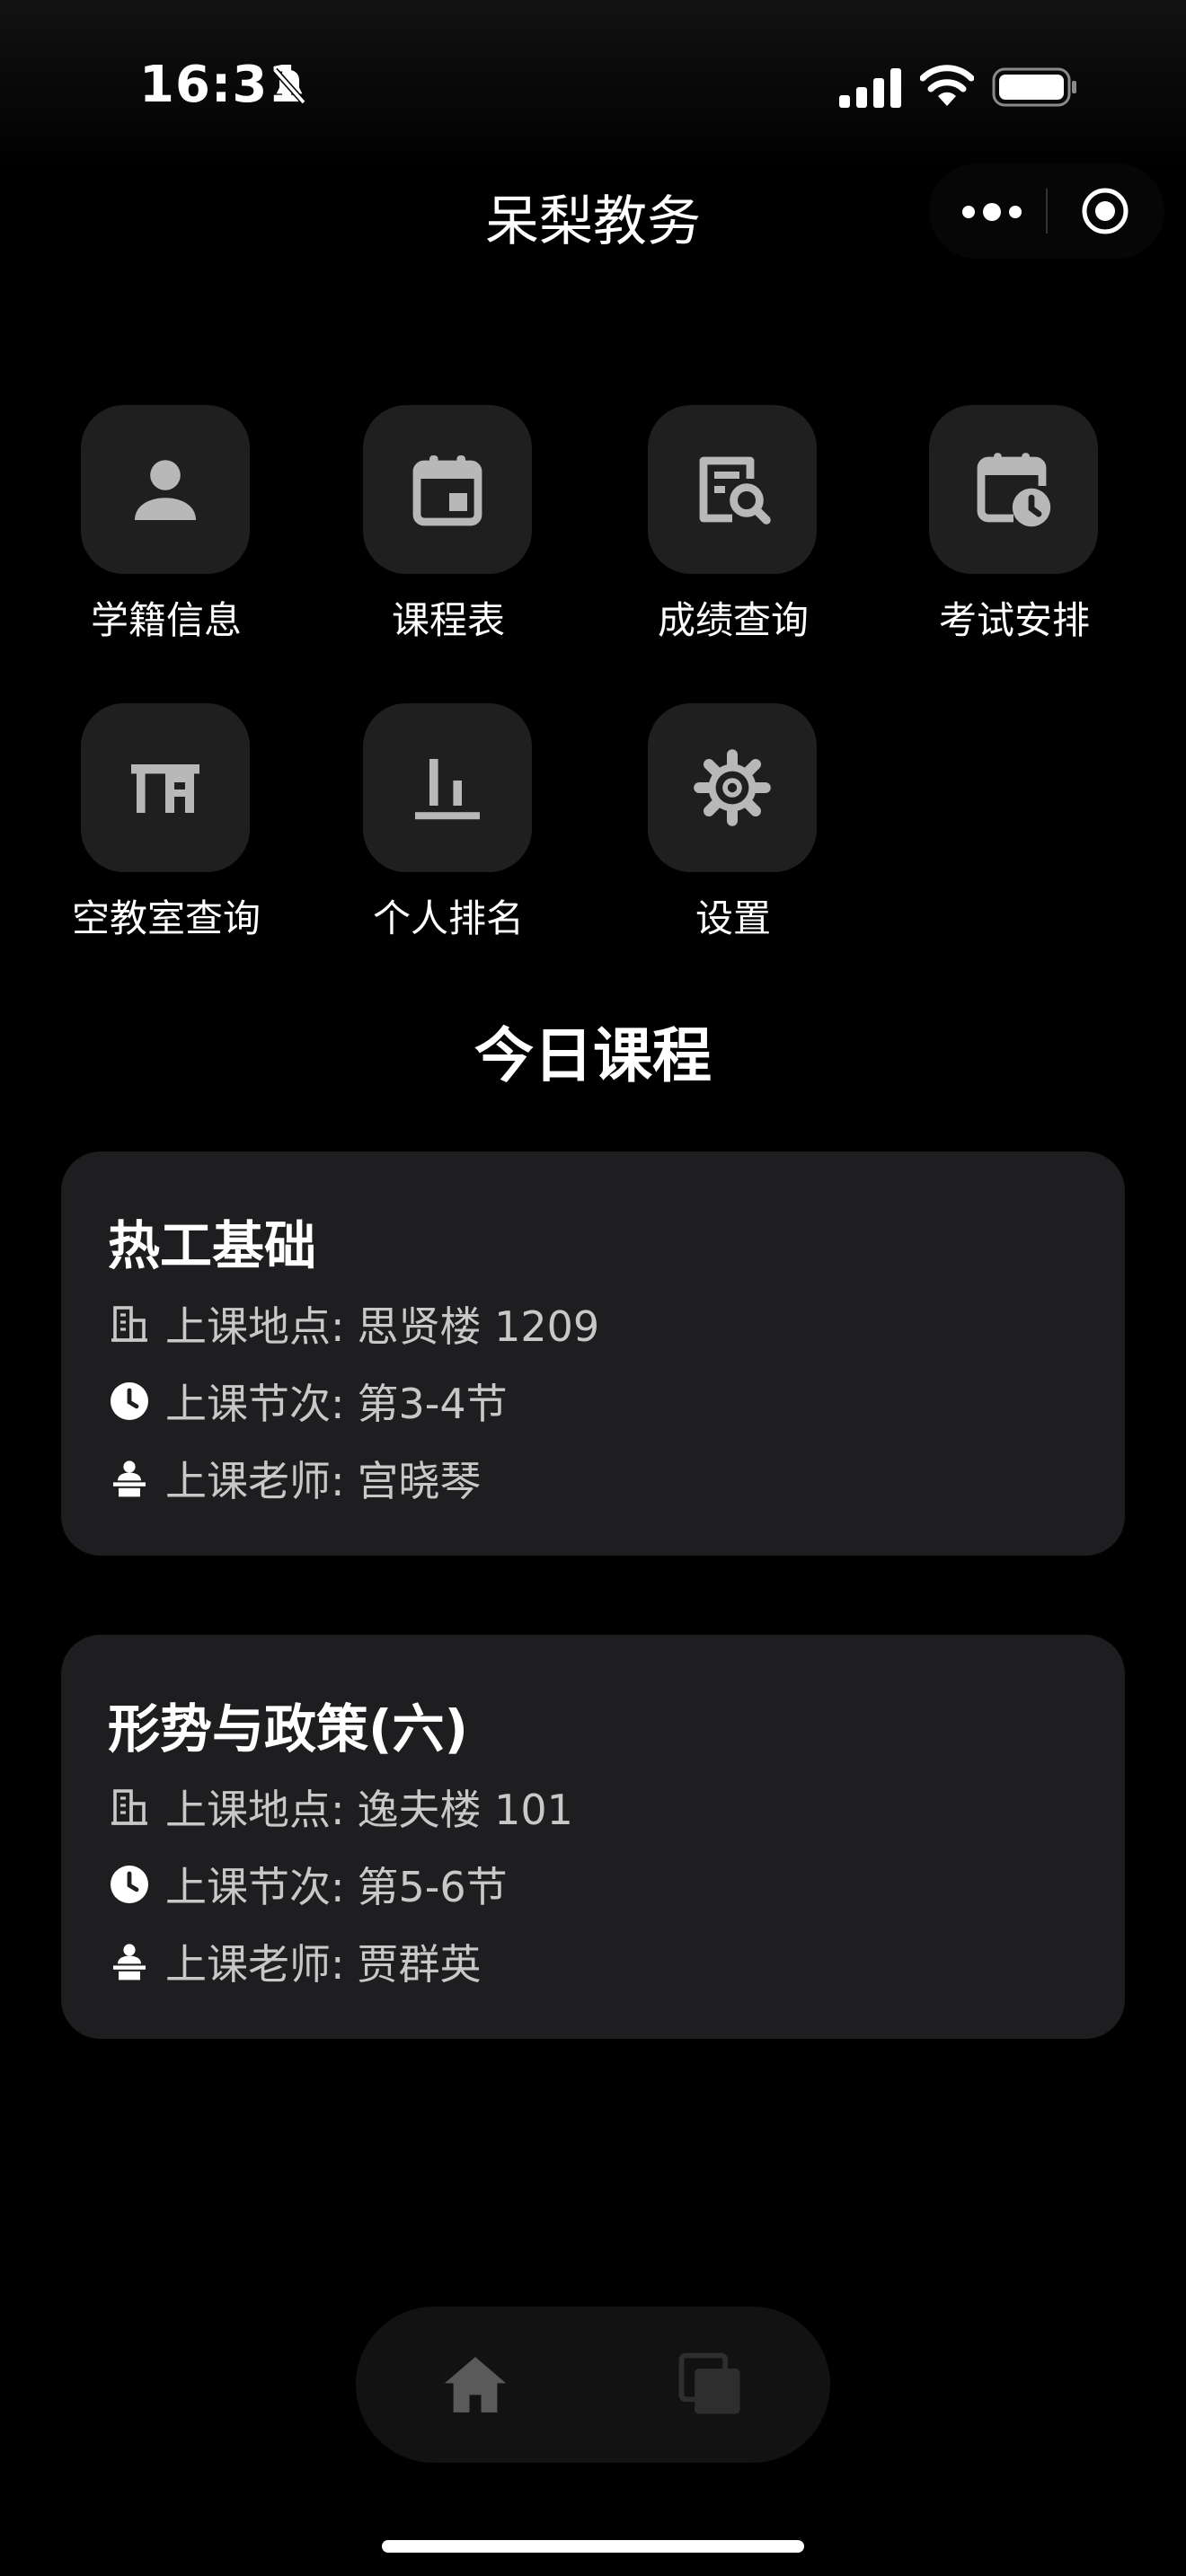 This screenshot has width=1186, height=2576. I want to click on menu-label: 设置, so click(733, 918).